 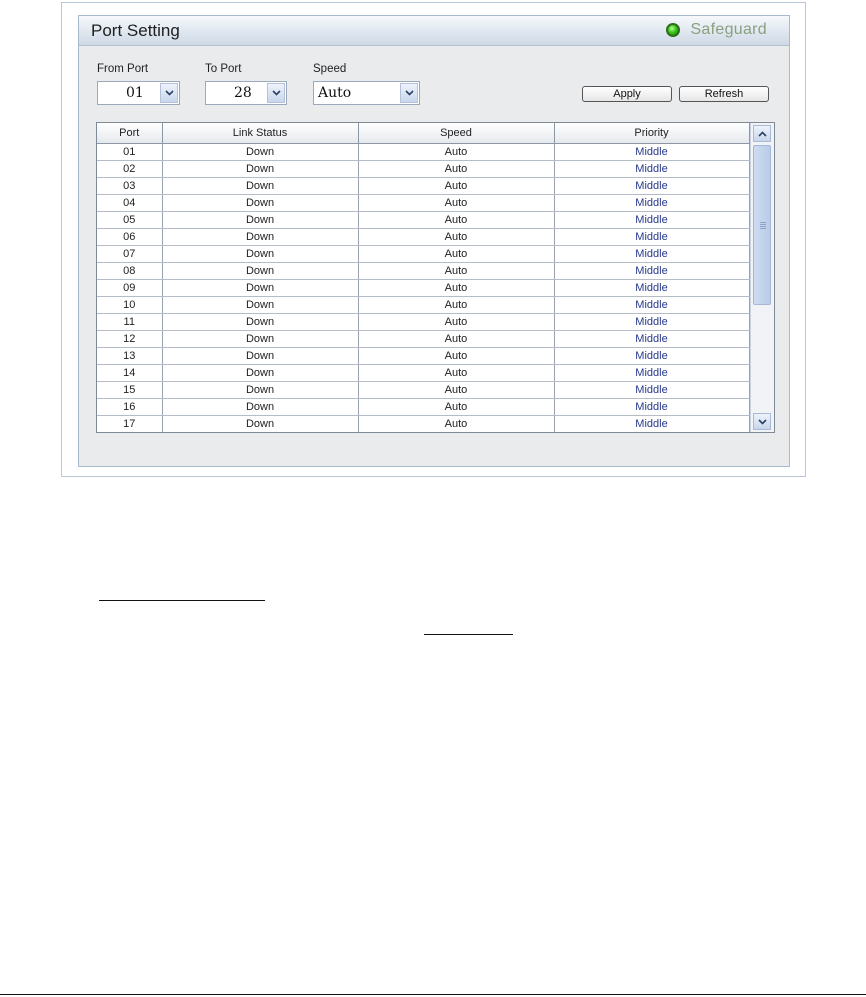 I want to click on table-row: 01 Down Auto Middle, so click(x=423, y=152).